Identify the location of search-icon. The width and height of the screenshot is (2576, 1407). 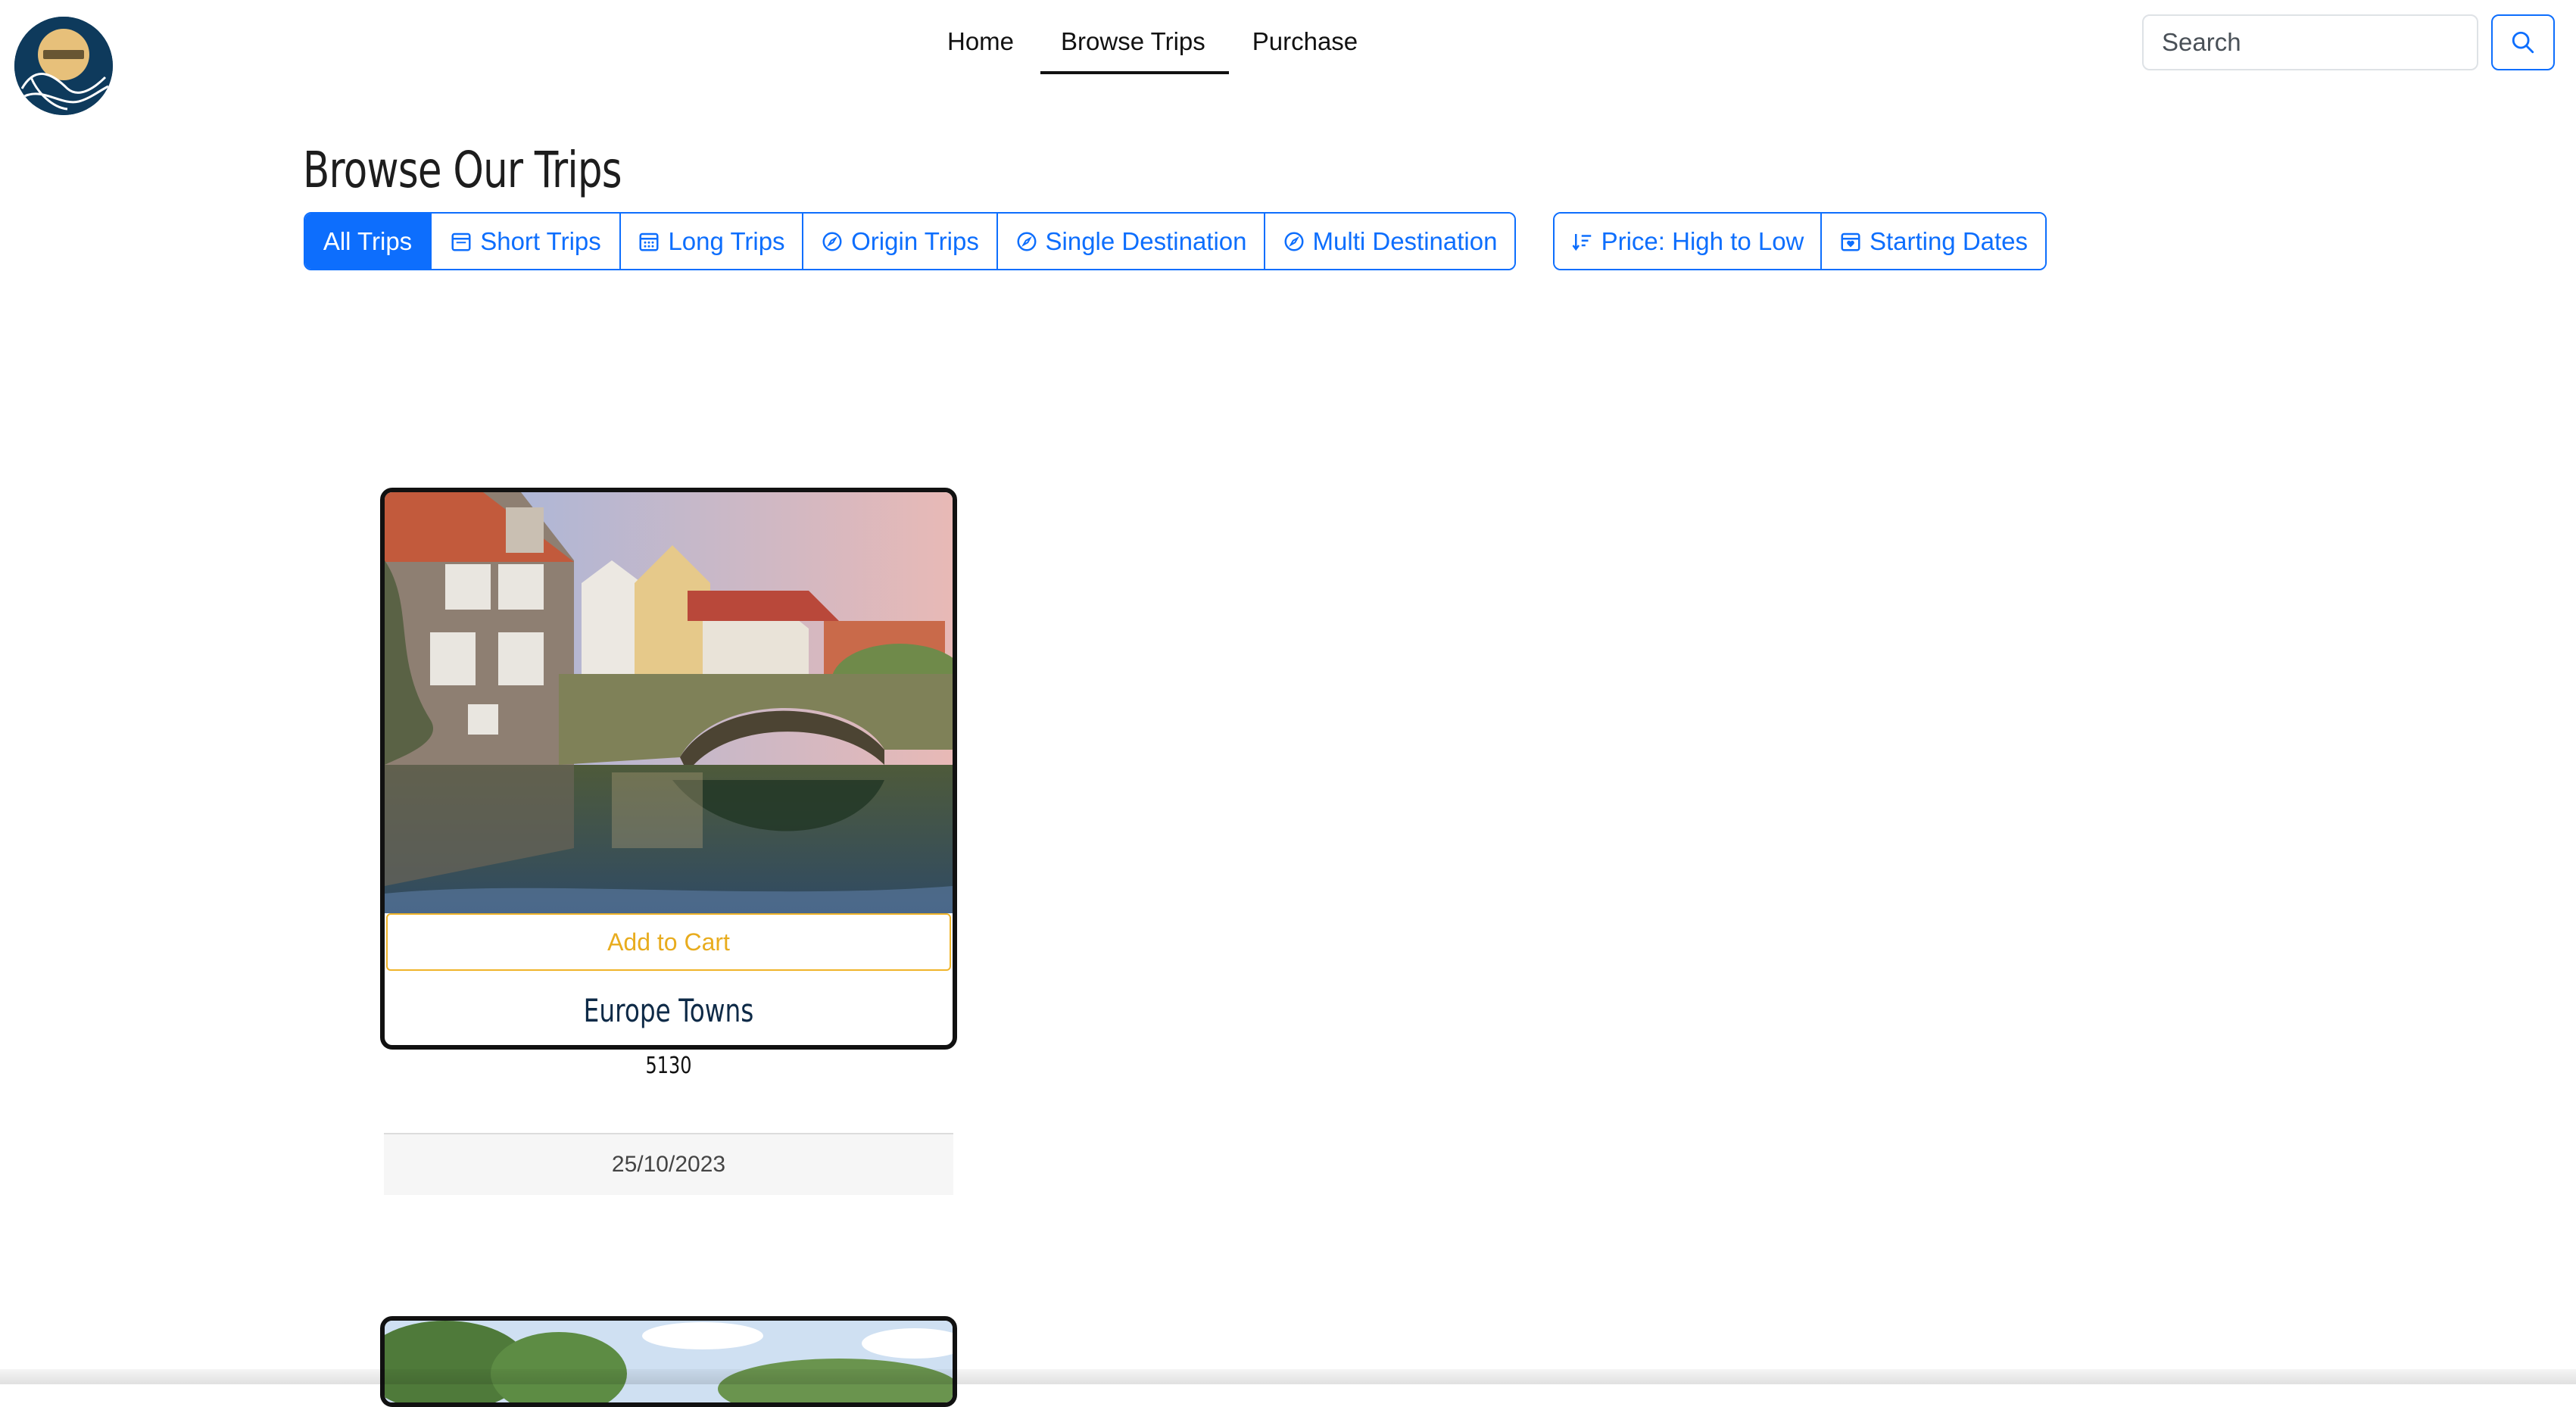
(2523, 42).